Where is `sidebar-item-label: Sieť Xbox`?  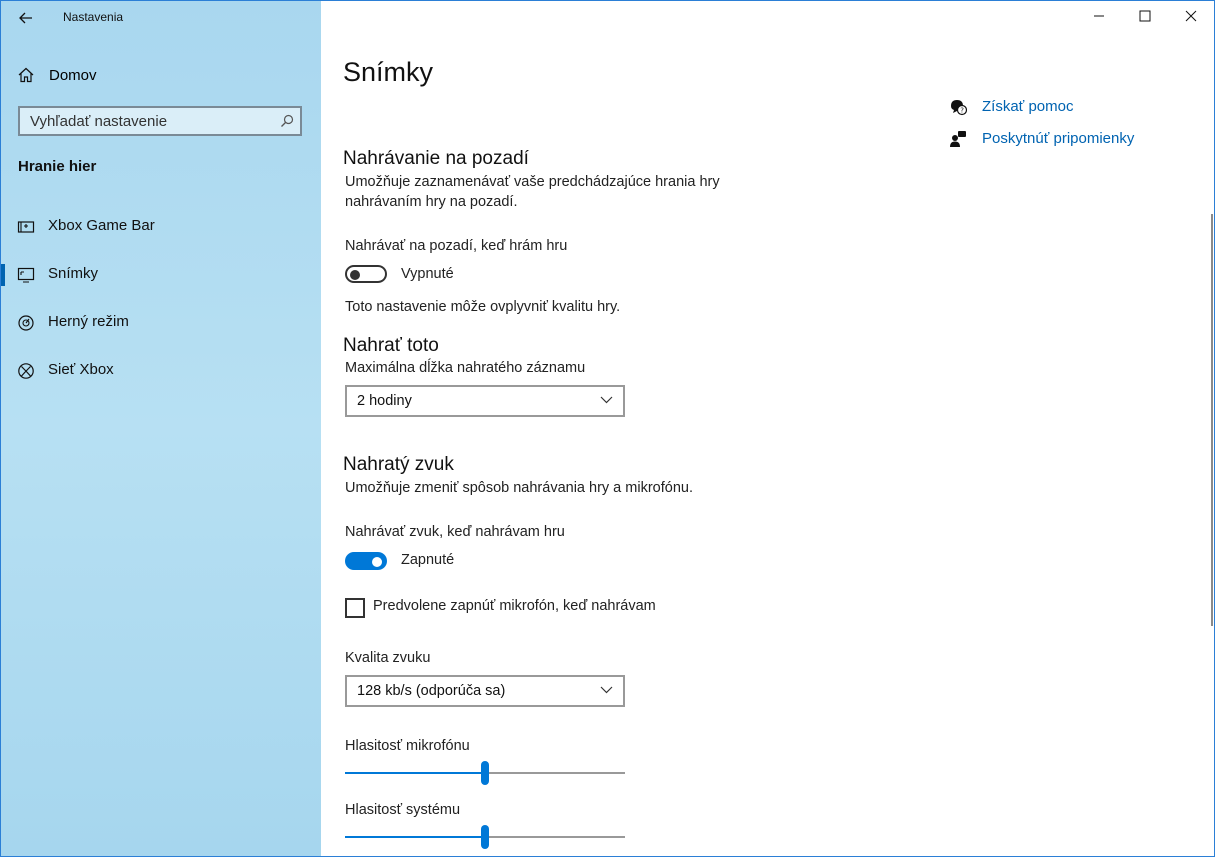
sidebar-item-label: Sieť Xbox is located at coordinates (81, 369).